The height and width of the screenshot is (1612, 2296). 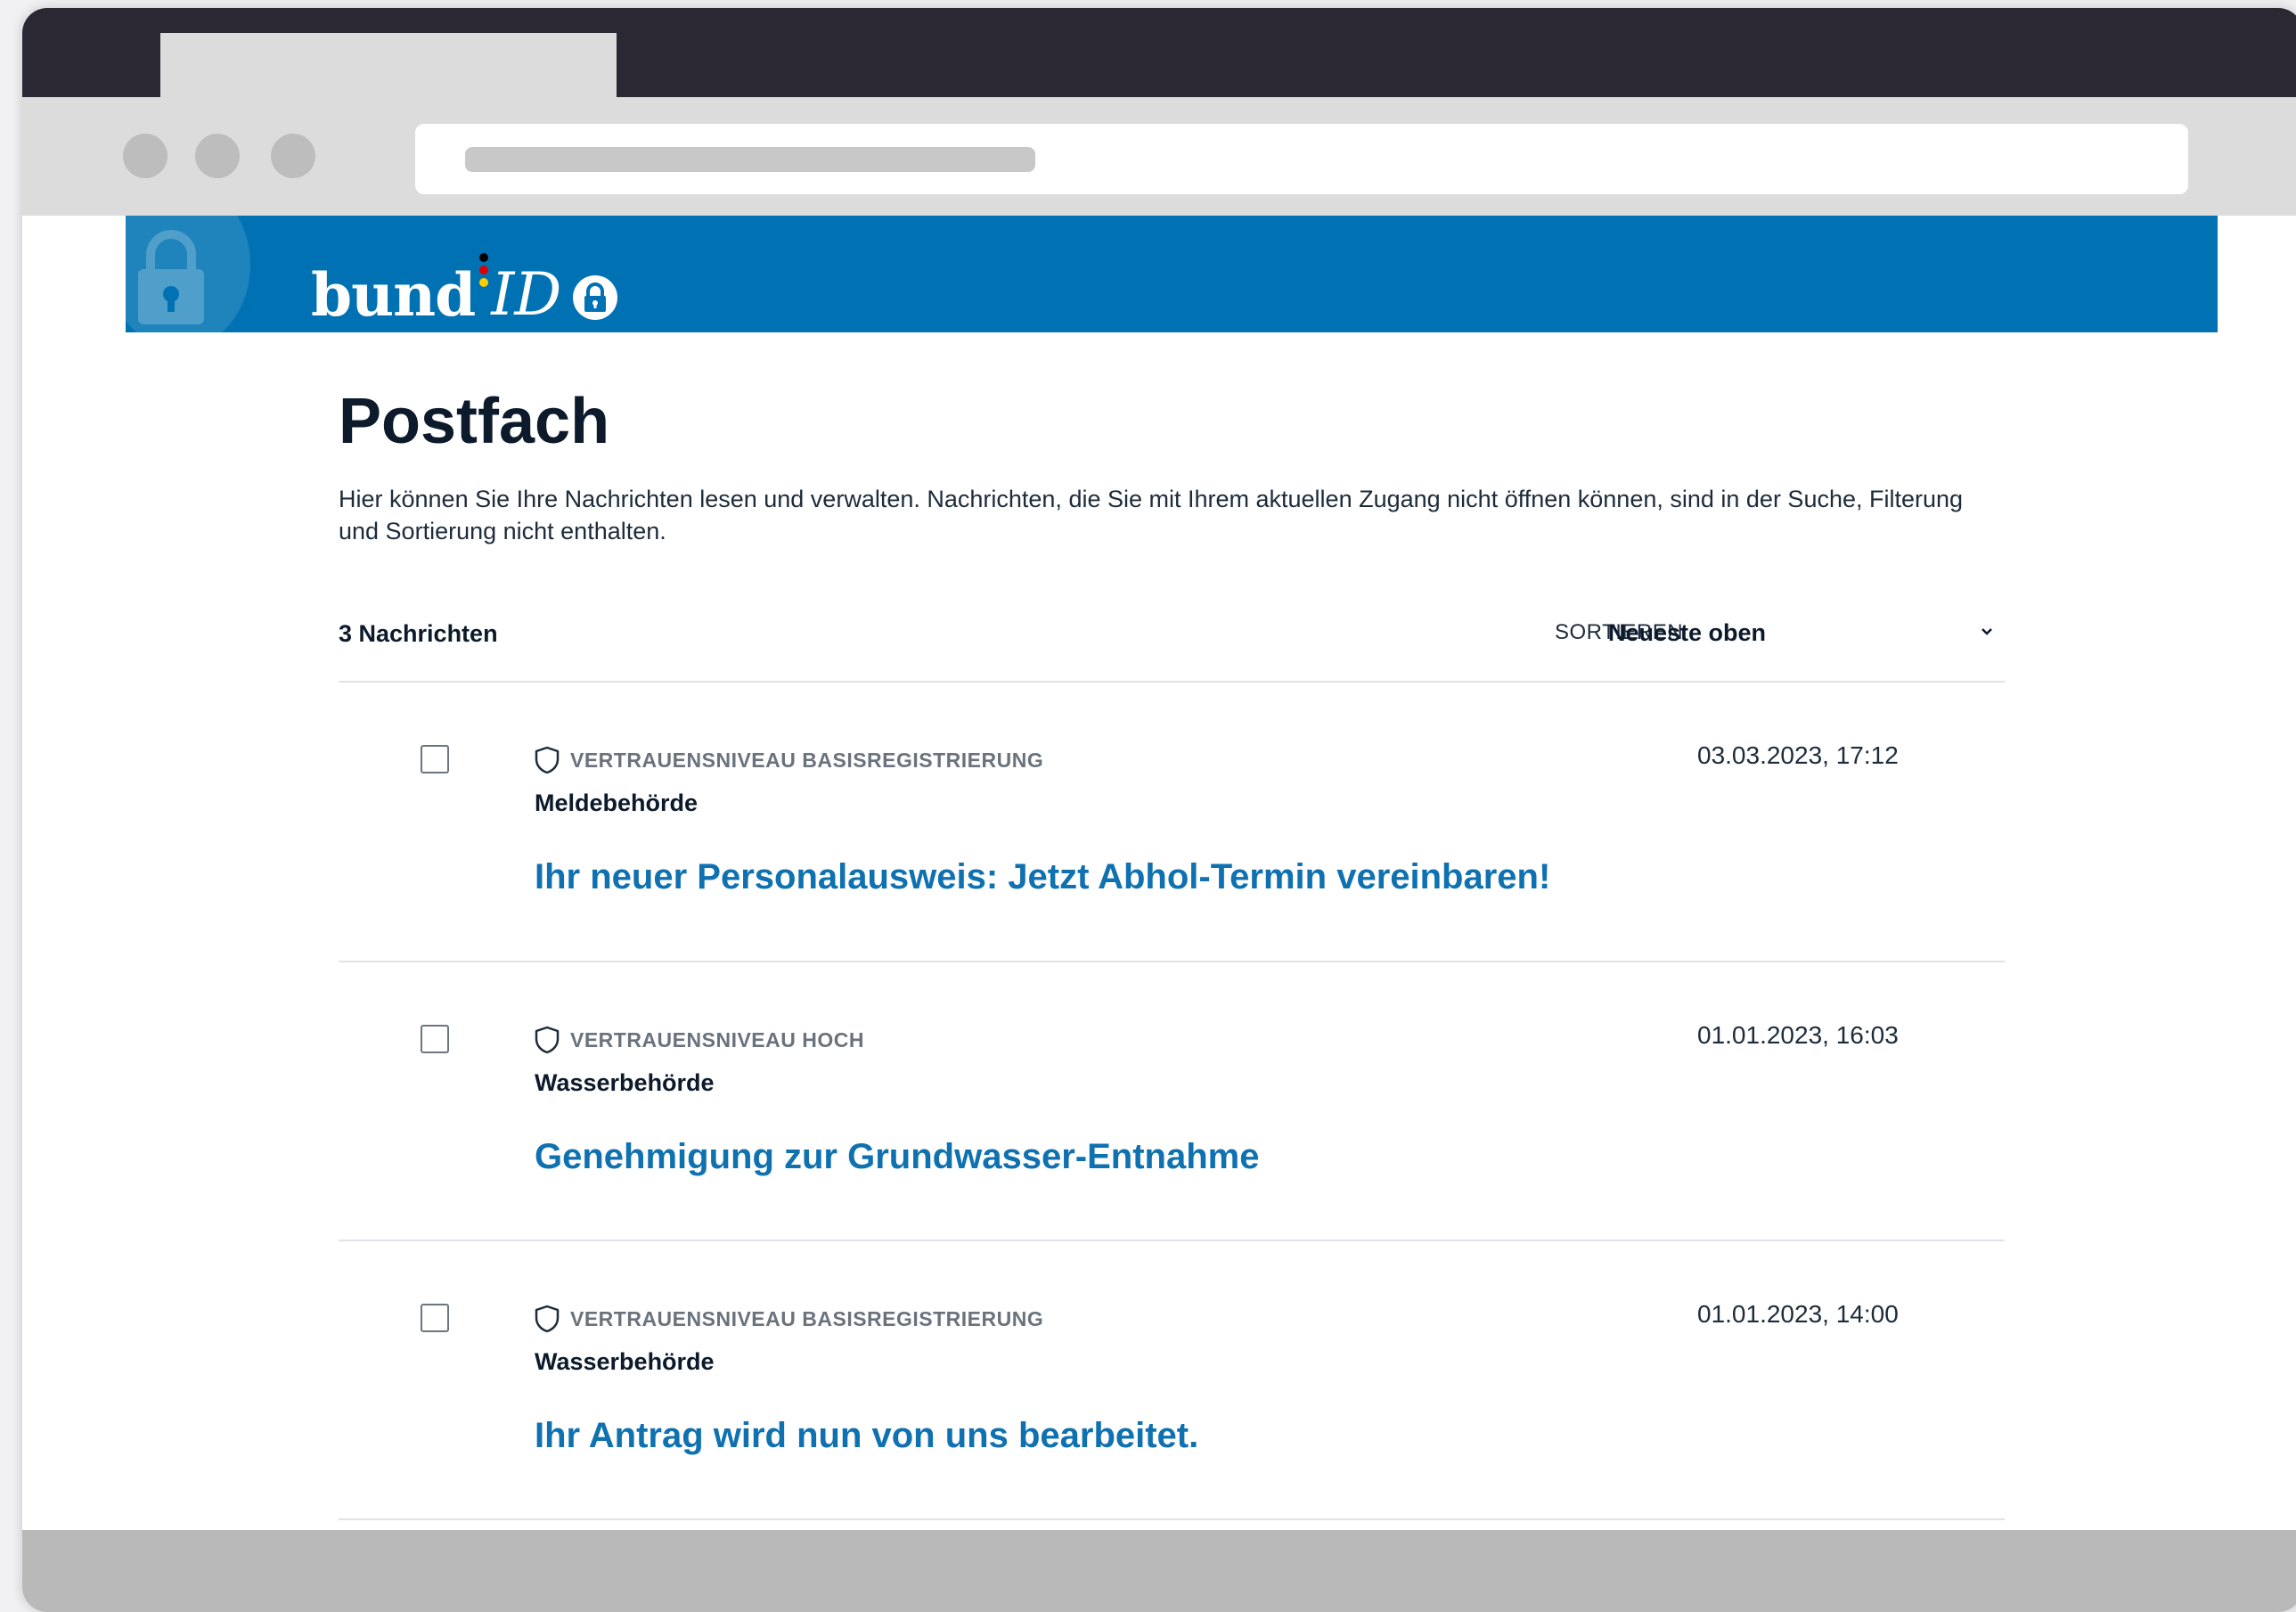 What do you see at coordinates (474, 421) in the screenshot?
I see `page-title: Postfach` at bounding box center [474, 421].